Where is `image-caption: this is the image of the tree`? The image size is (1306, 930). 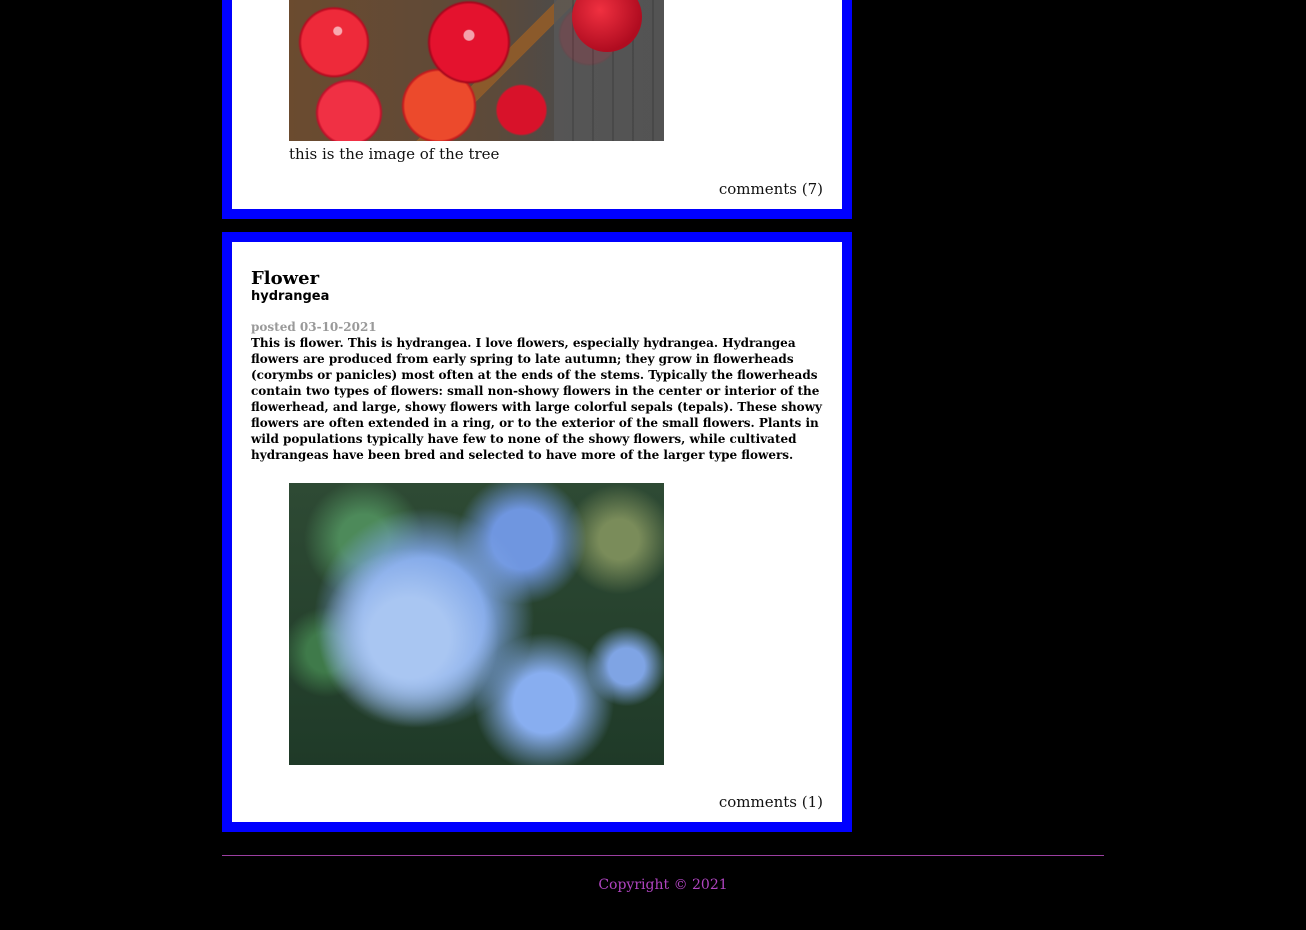
image-caption: this is the image of the tree is located at coordinates (394, 154).